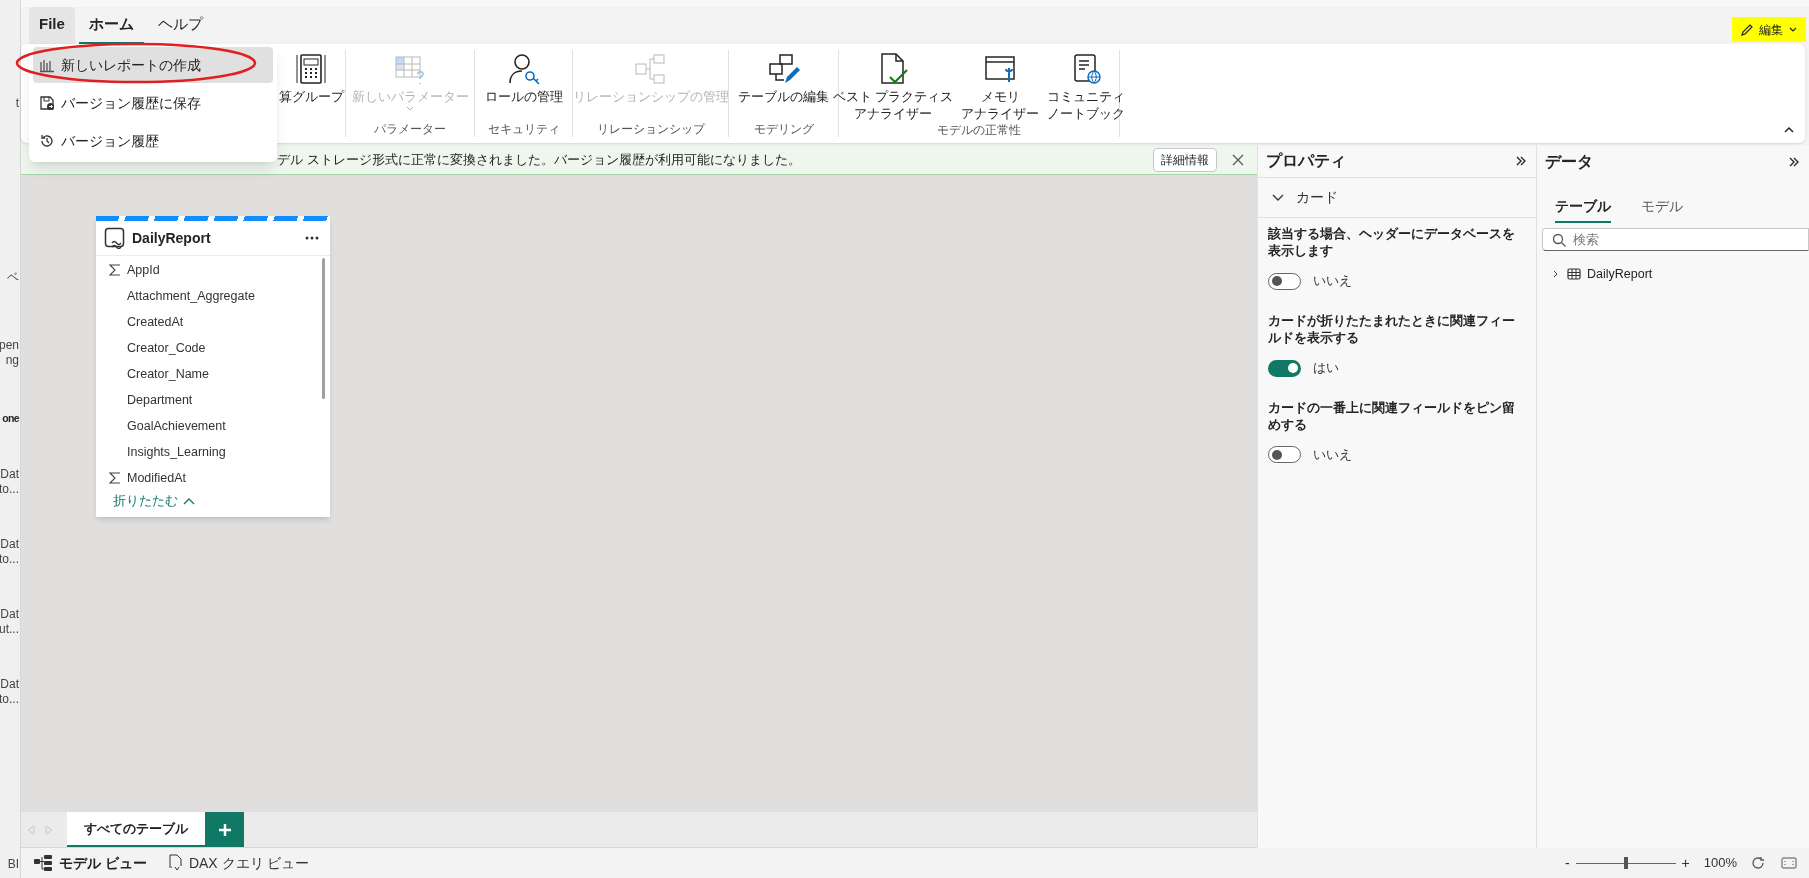  I want to click on model-view-icon, so click(43, 863).